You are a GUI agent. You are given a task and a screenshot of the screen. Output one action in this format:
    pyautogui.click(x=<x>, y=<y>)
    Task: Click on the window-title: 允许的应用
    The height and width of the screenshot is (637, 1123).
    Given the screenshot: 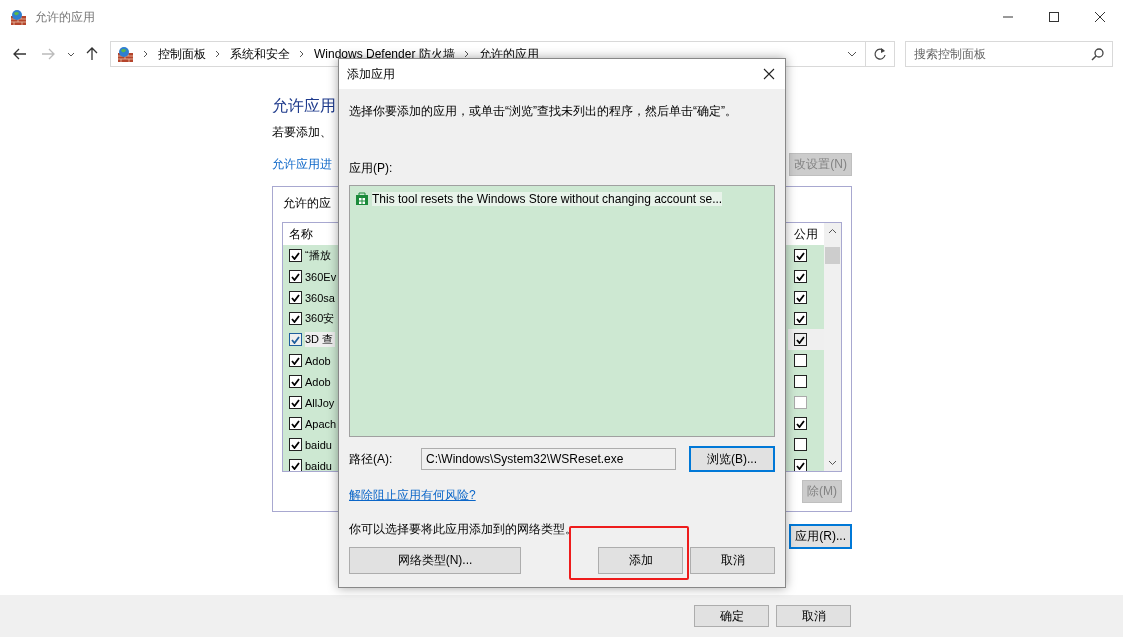 What is the action you would take?
    pyautogui.click(x=65, y=17)
    